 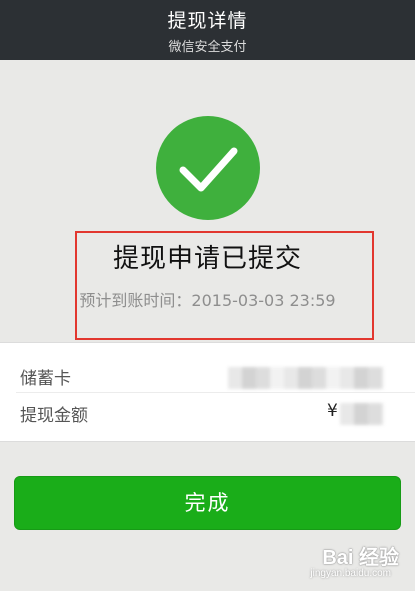 What do you see at coordinates (207, 503) in the screenshot?
I see `done-button: 完成` at bounding box center [207, 503].